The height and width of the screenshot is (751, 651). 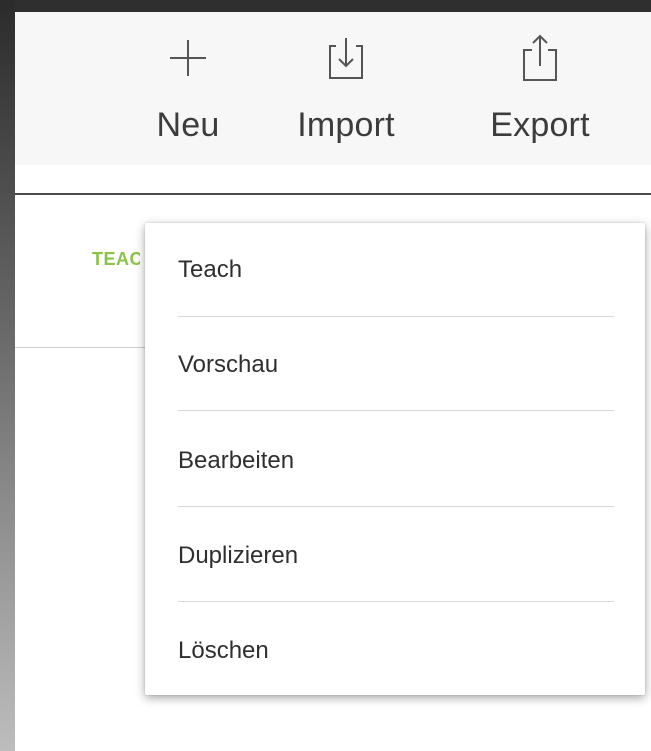 I want to click on export-button: Export, so click(x=540, y=88).